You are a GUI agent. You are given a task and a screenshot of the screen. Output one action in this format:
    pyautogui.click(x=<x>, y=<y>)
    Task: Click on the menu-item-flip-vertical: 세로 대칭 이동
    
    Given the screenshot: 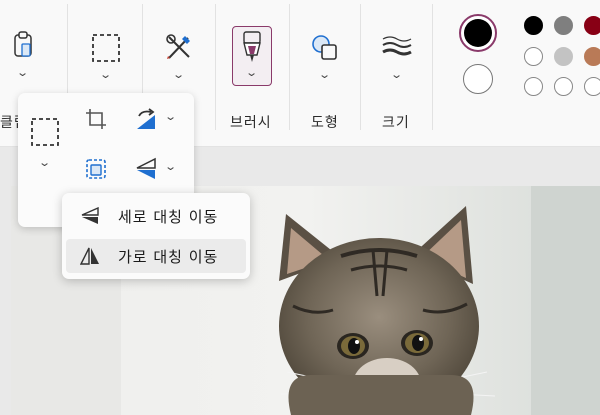 What is the action you would take?
    pyautogui.click(x=156, y=216)
    